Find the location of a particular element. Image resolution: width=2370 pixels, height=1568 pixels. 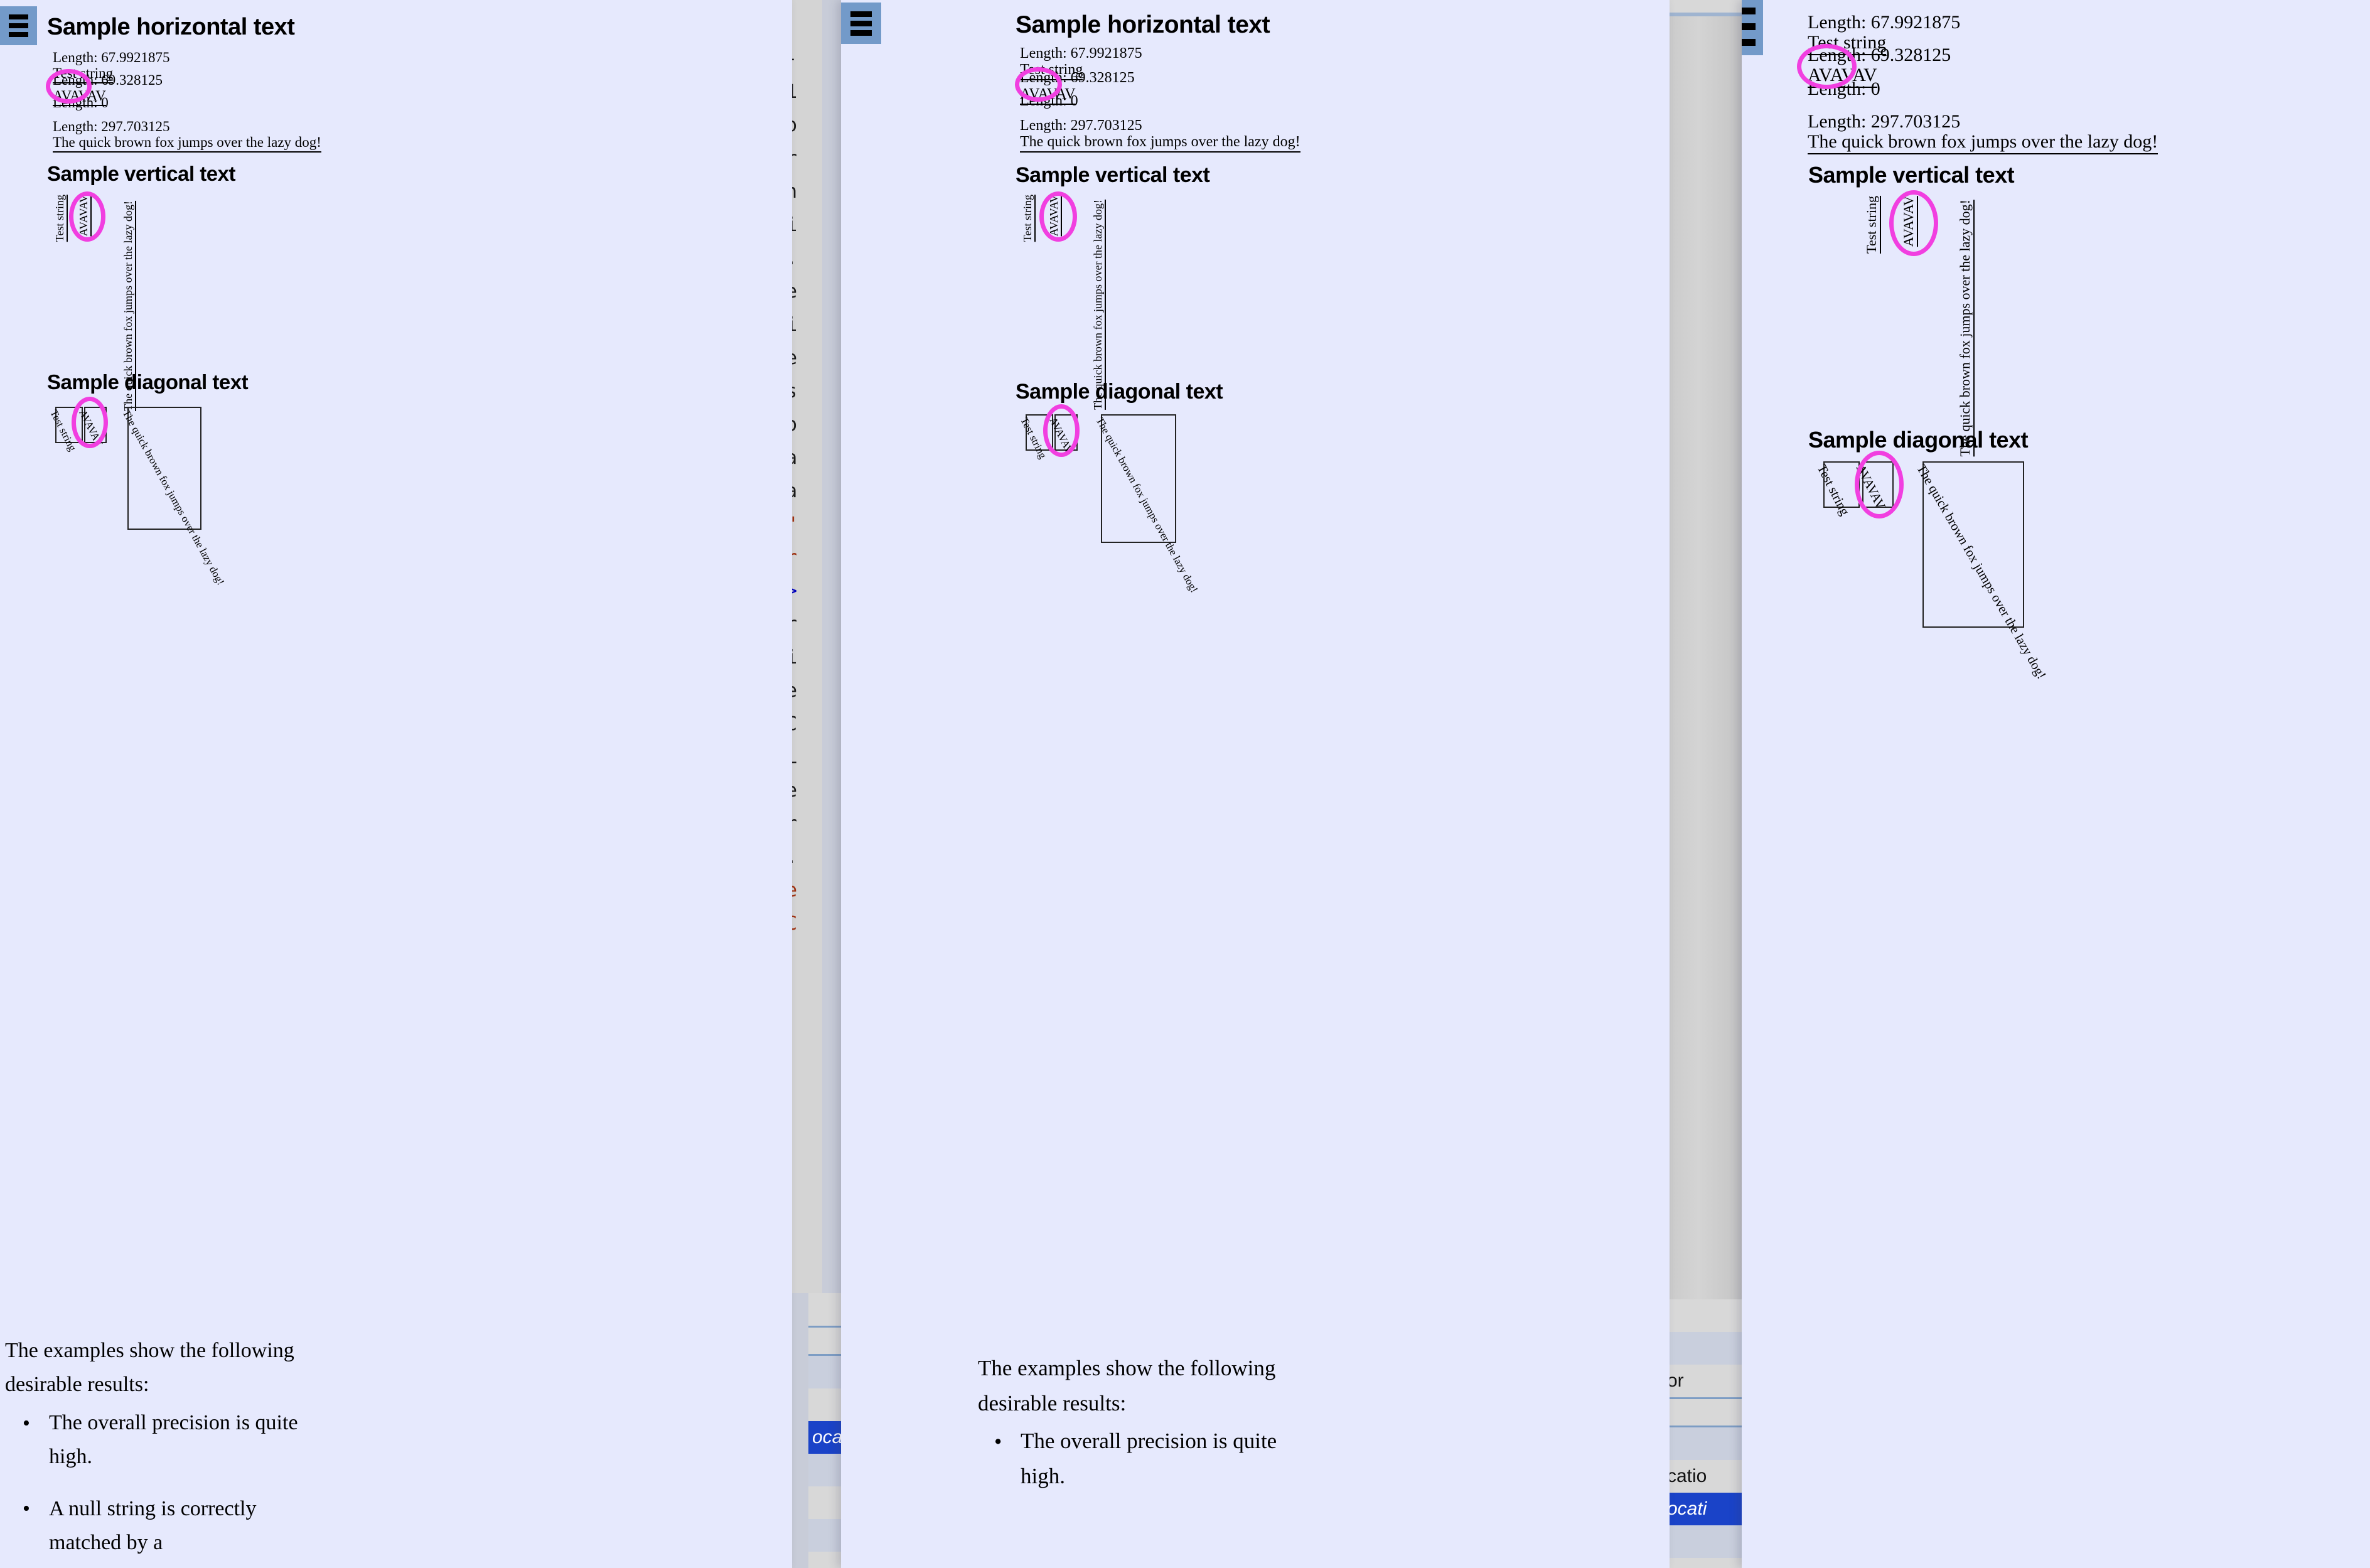

conclusion-bullets: • The overall precision is quite high. is located at coordinates (1145, 1459).